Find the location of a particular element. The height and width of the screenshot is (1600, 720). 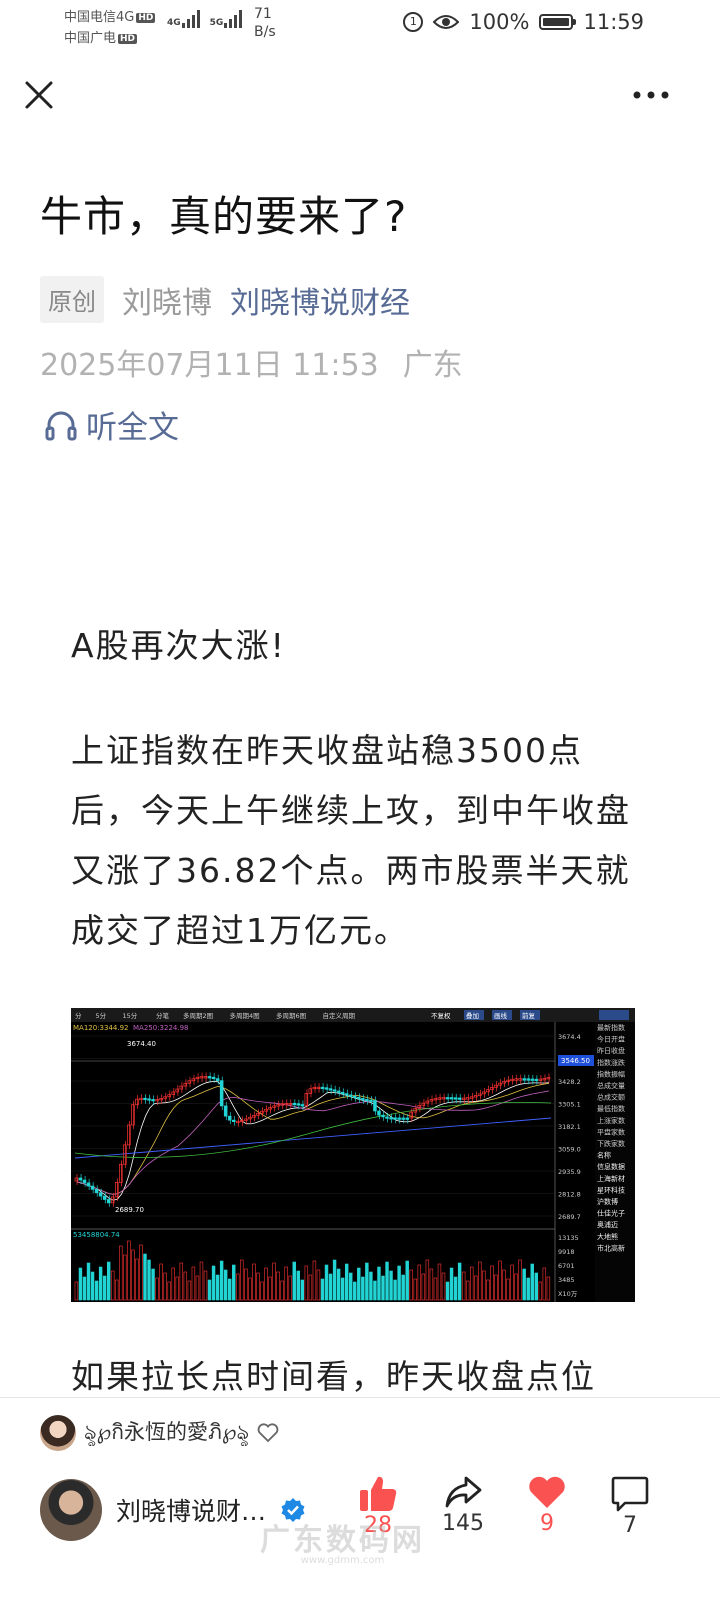

share-button: 145 is located at coordinates (463, 1505).